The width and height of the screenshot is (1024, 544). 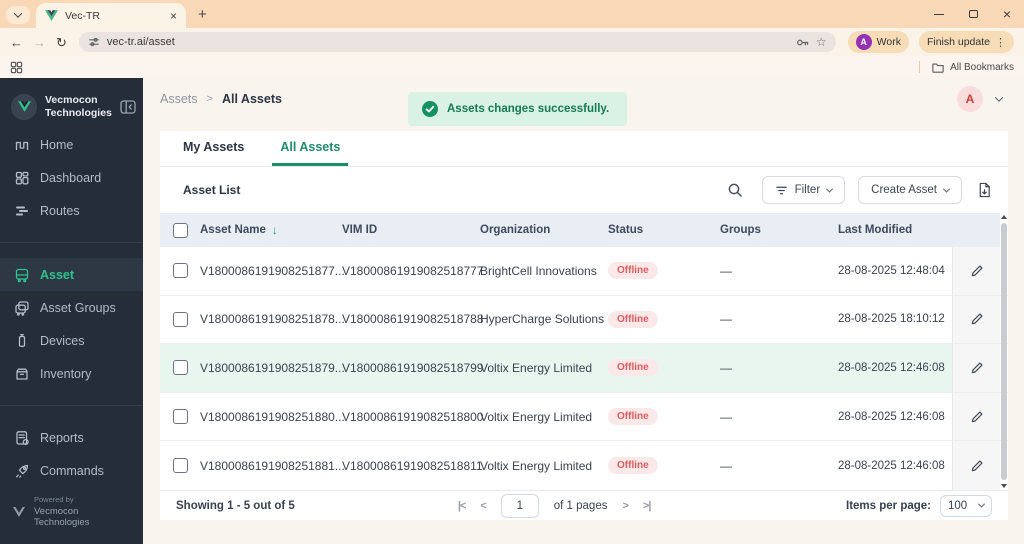 What do you see at coordinates (71, 210) in the screenshot?
I see `sidebar-item-routes: Routes` at bounding box center [71, 210].